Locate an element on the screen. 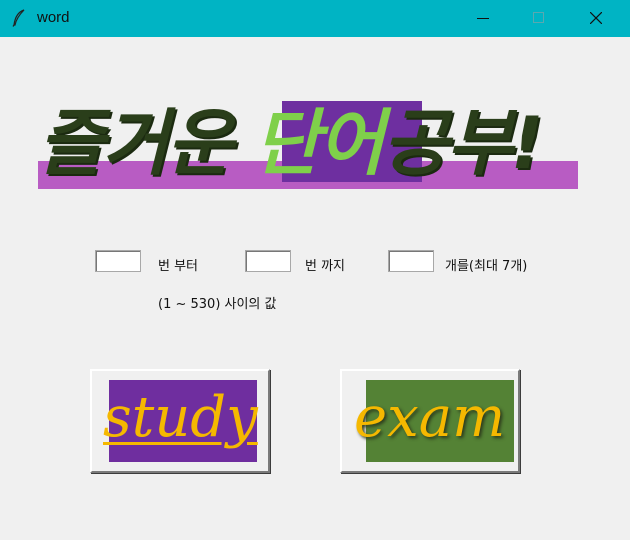 This screenshot has width=630, height=540. study-button-image: study is located at coordinates (180, 421).